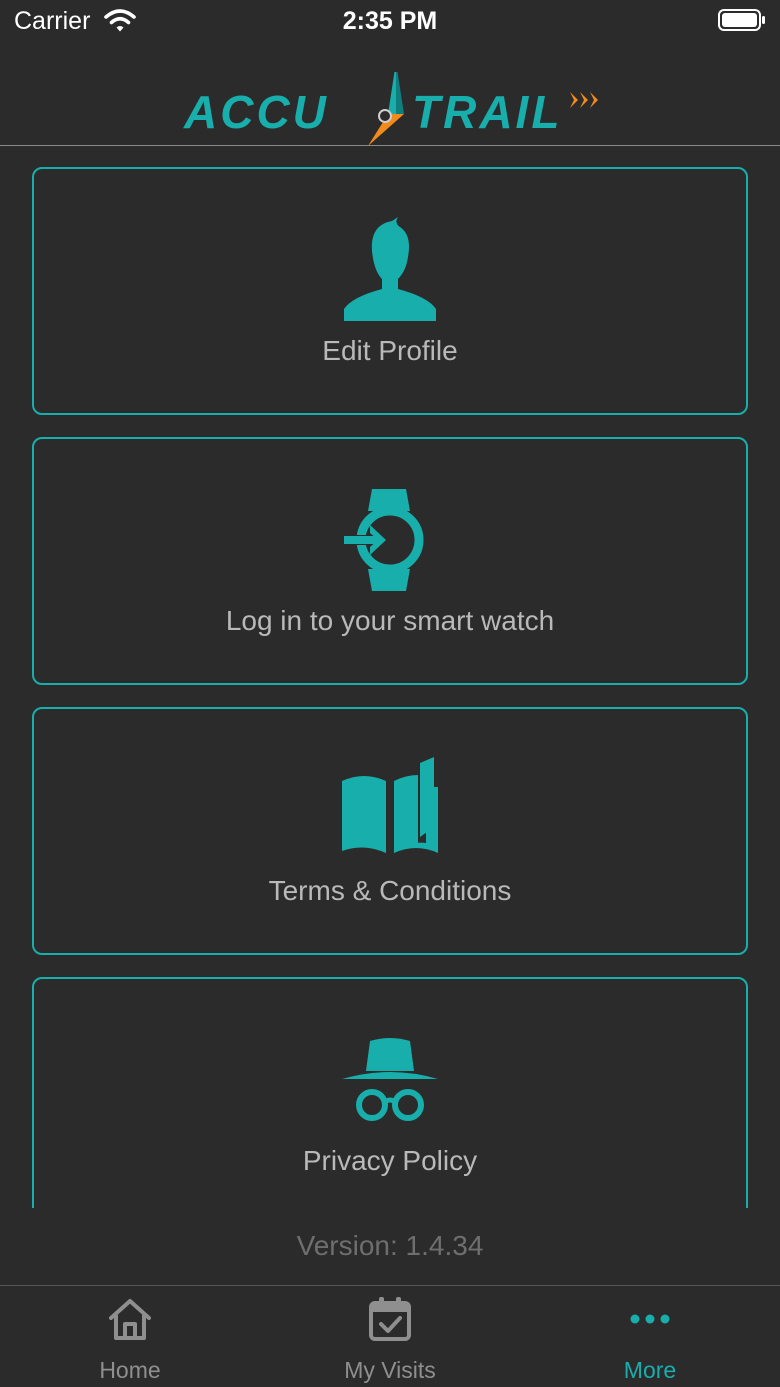 The width and height of the screenshot is (780, 1387). I want to click on more-dots-icon, so click(650, 1319).